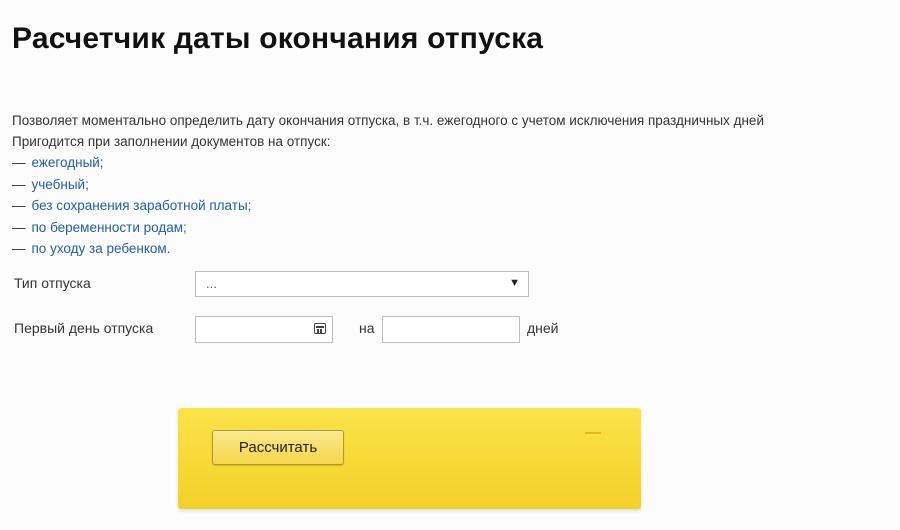 The height and width of the screenshot is (530, 900). I want to click on calendar-icon, so click(320, 328).